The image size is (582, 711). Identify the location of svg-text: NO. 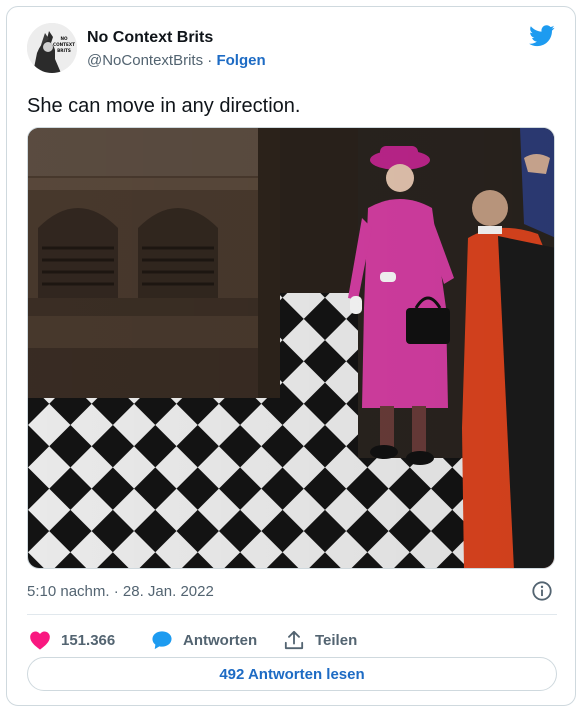
(64, 38).